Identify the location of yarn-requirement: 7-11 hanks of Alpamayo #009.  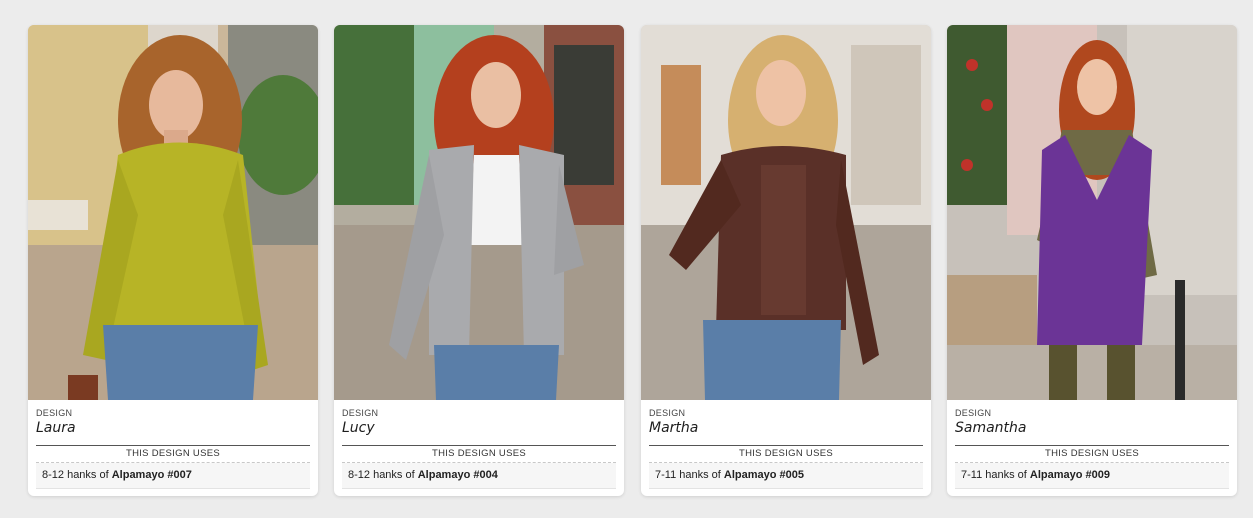
(1092, 476).